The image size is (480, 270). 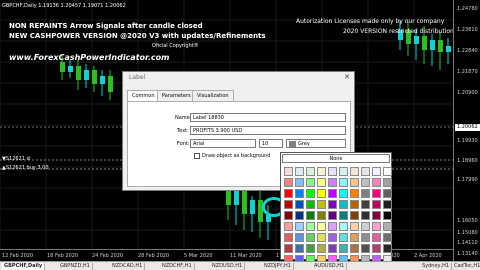 I want to click on font-select: Arial, so click(x=223, y=143).